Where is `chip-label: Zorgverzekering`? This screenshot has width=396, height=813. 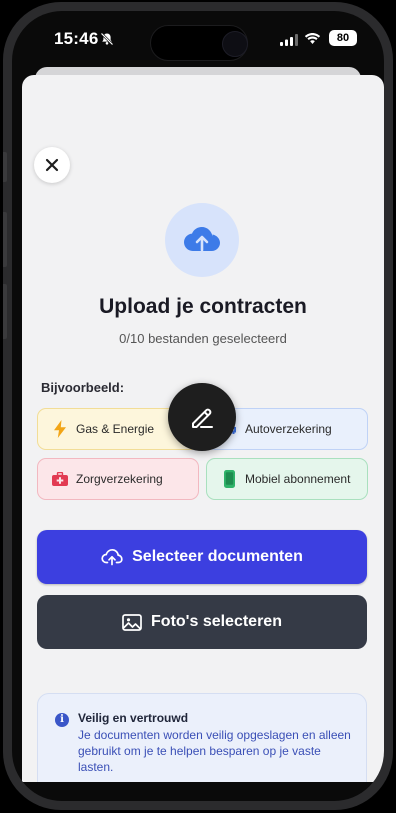 chip-label: Zorgverzekering is located at coordinates (119, 479).